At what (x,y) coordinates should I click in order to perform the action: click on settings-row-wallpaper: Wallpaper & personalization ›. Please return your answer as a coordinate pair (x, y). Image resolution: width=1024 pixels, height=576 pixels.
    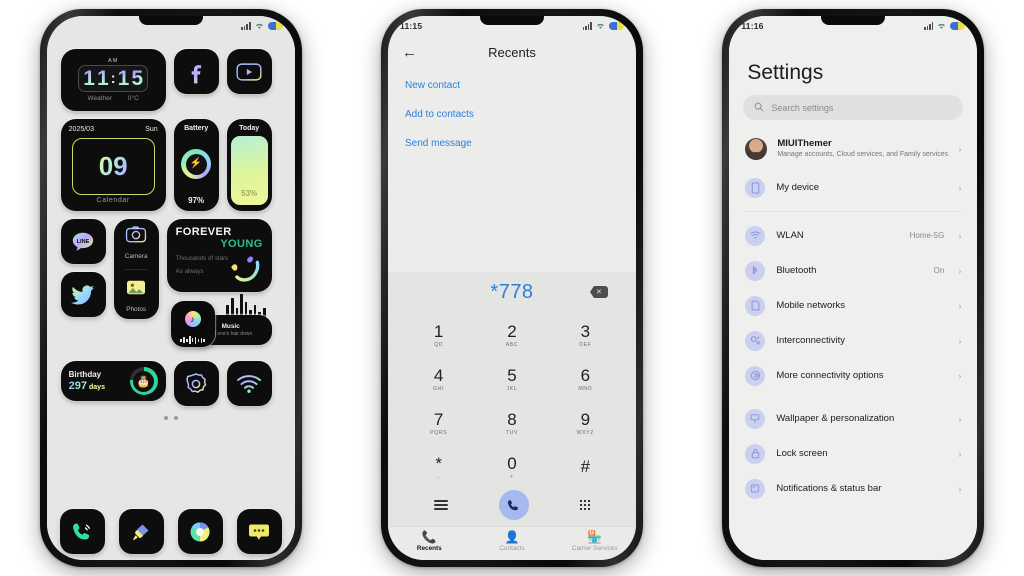
    Looking at the image, I should click on (853, 418).